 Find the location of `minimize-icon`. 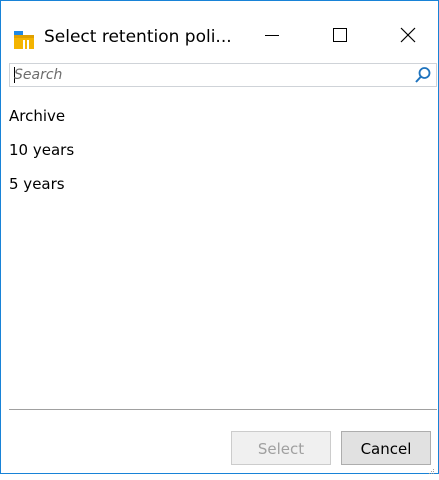

minimize-icon is located at coordinates (272, 35).